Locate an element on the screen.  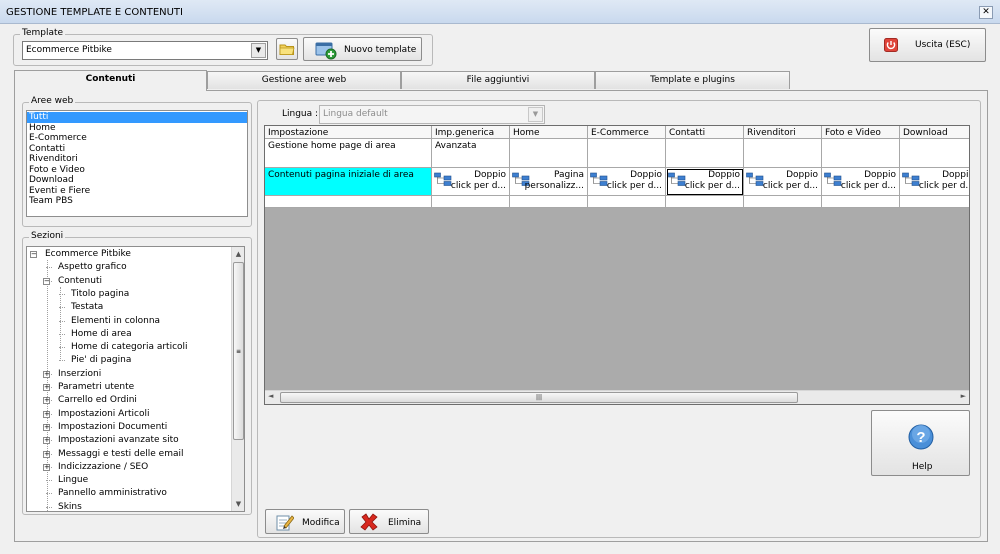
modifica-button: Modifica is located at coordinates (305, 521).